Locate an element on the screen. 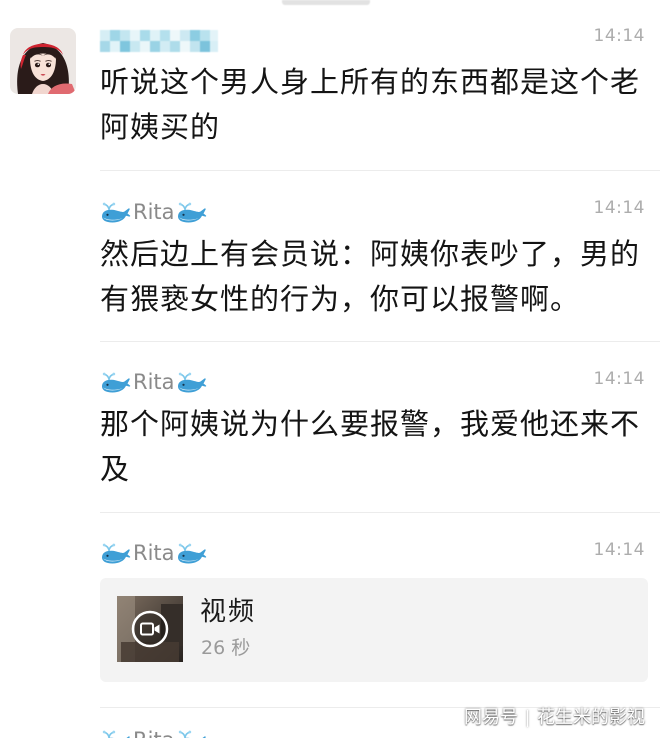 The width and height of the screenshot is (660, 738). message-line: 有猥亵女性的行为，你可以报警啊。 is located at coordinates (340, 299).